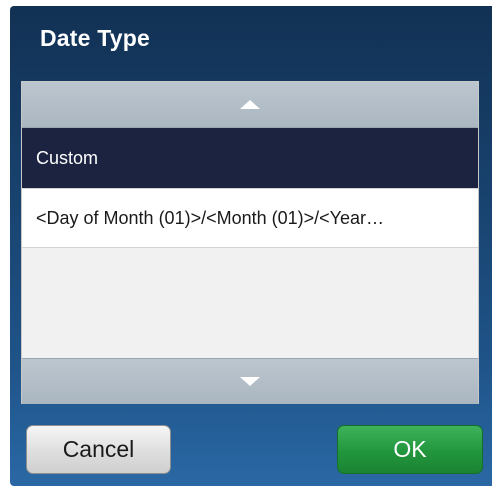 The width and height of the screenshot is (492, 492). I want to click on dialog-title: Date Type, so click(95, 38).